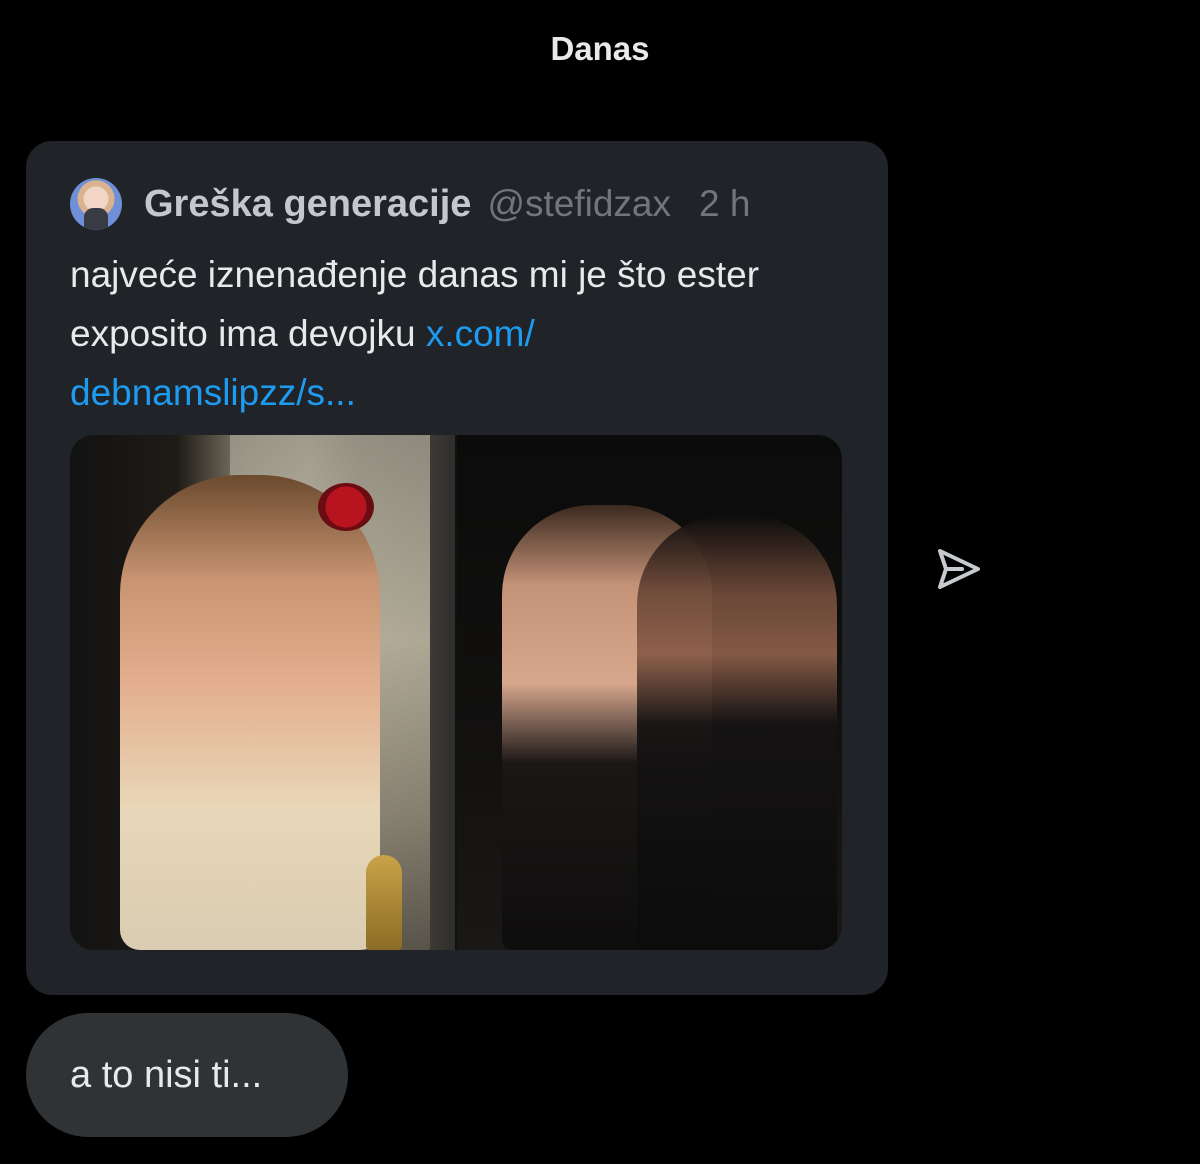 Image resolution: width=1200 pixels, height=1164 pixels. Describe the element at coordinates (737, 732) in the screenshot. I see `photo-2-person-b` at that location.